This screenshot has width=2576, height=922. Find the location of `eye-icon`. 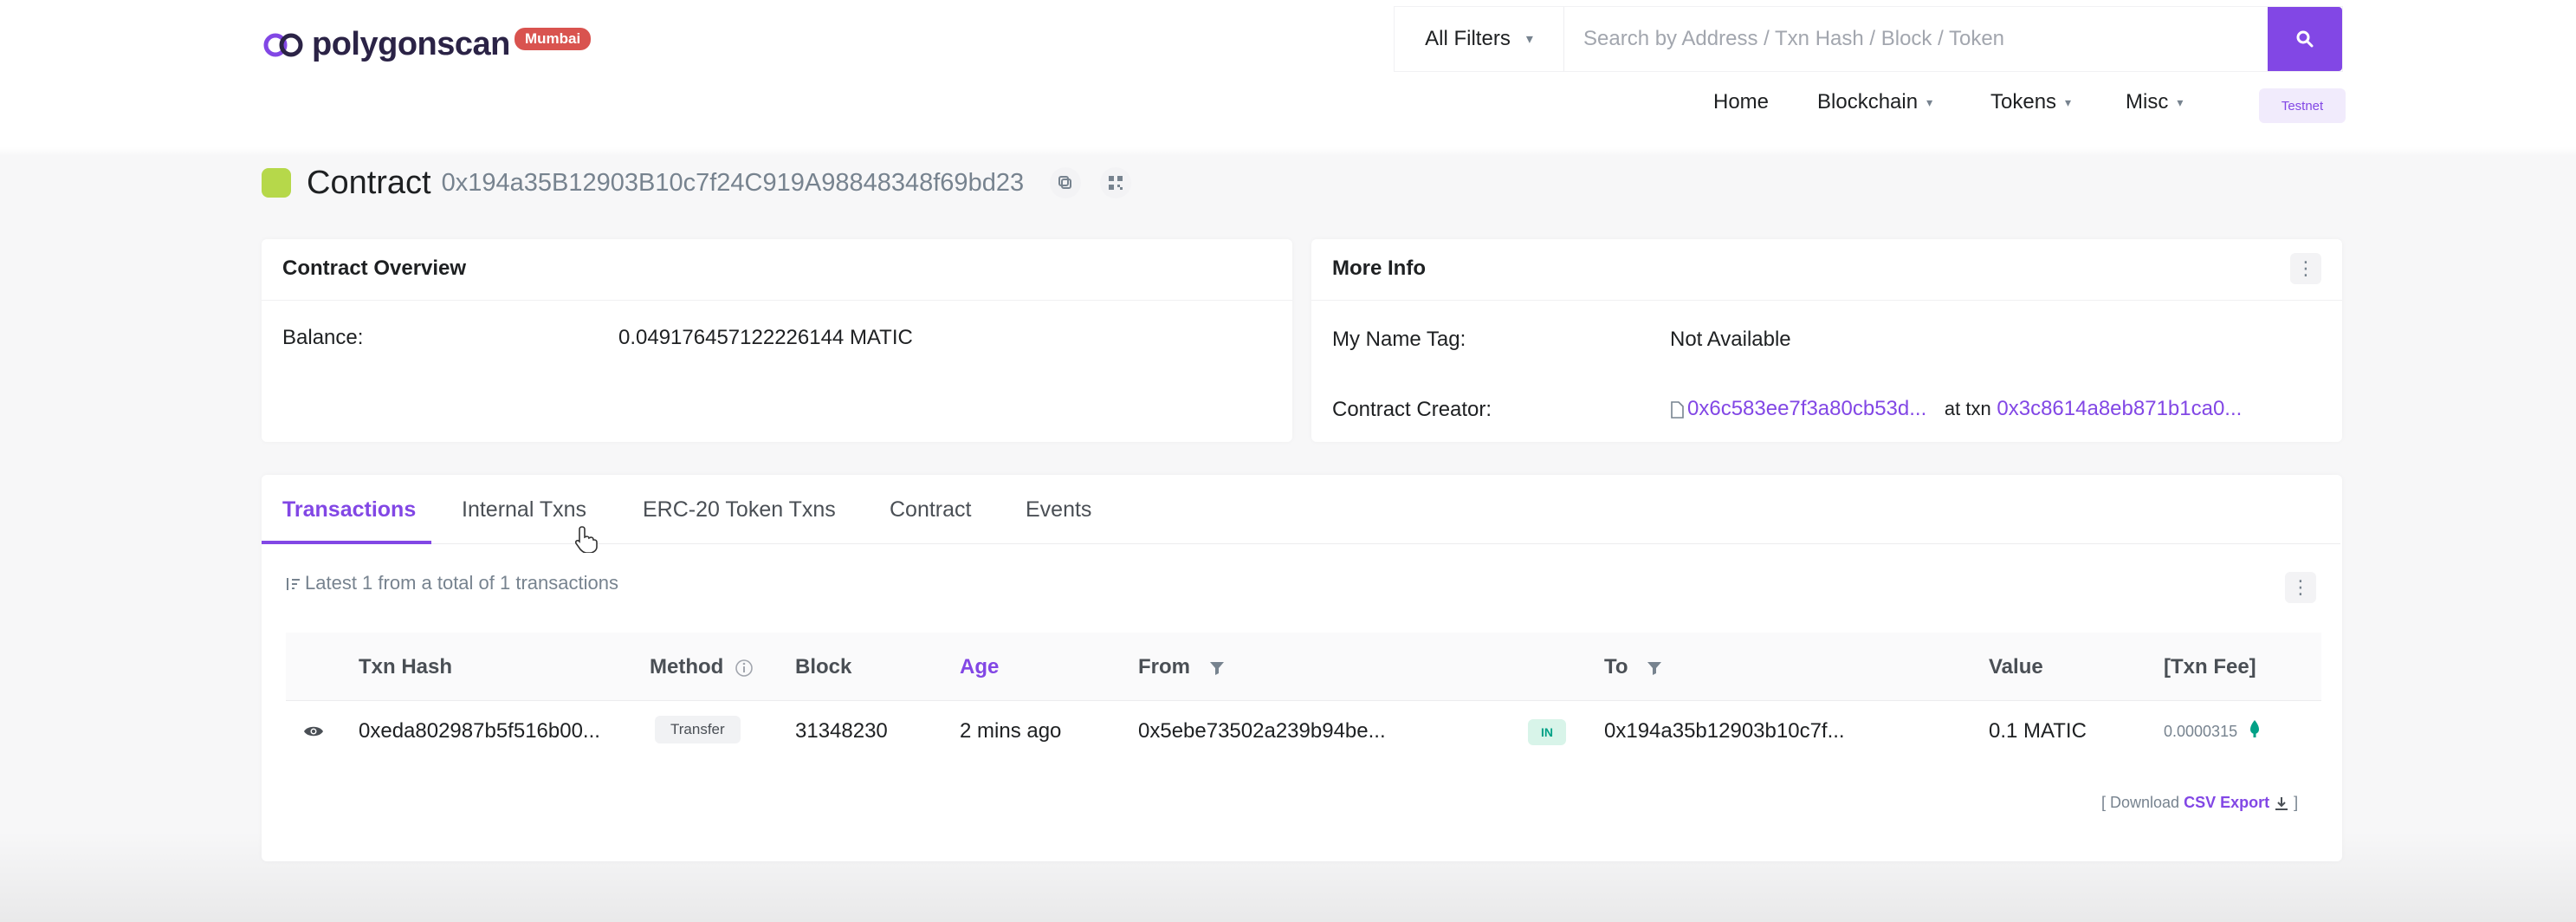

eye-icon is located at coordinates (313, 733).